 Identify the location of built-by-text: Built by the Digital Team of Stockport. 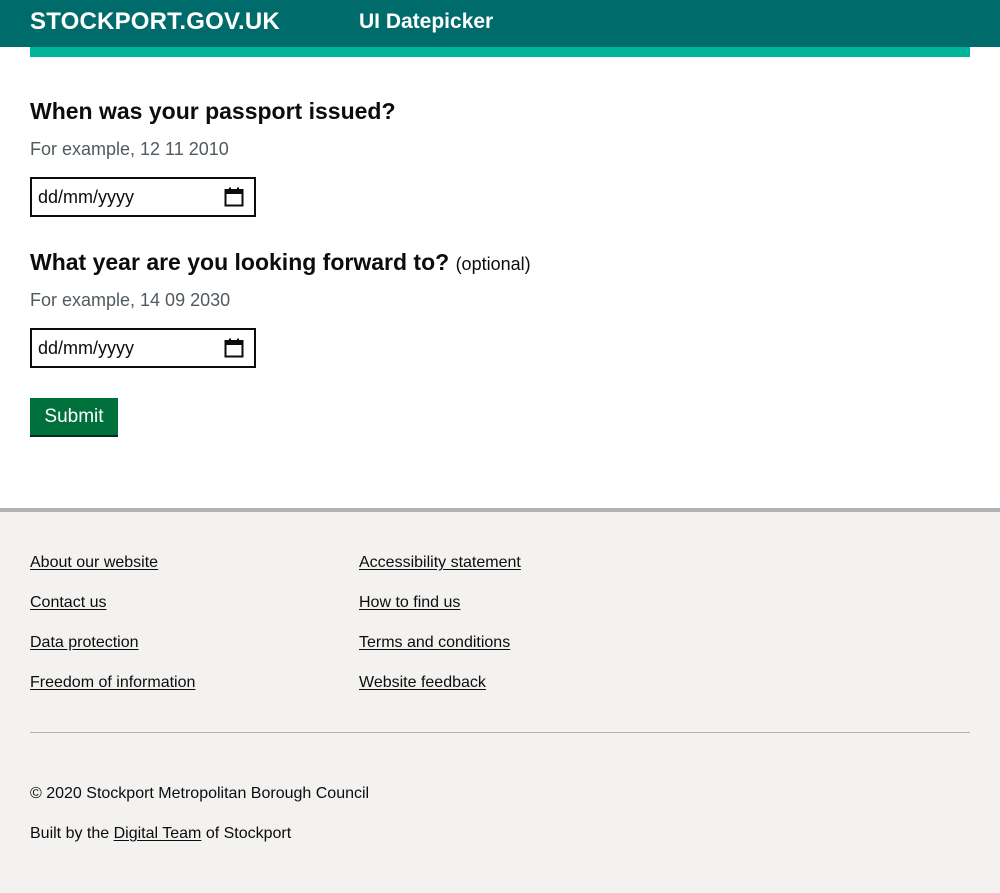
(160, 834).